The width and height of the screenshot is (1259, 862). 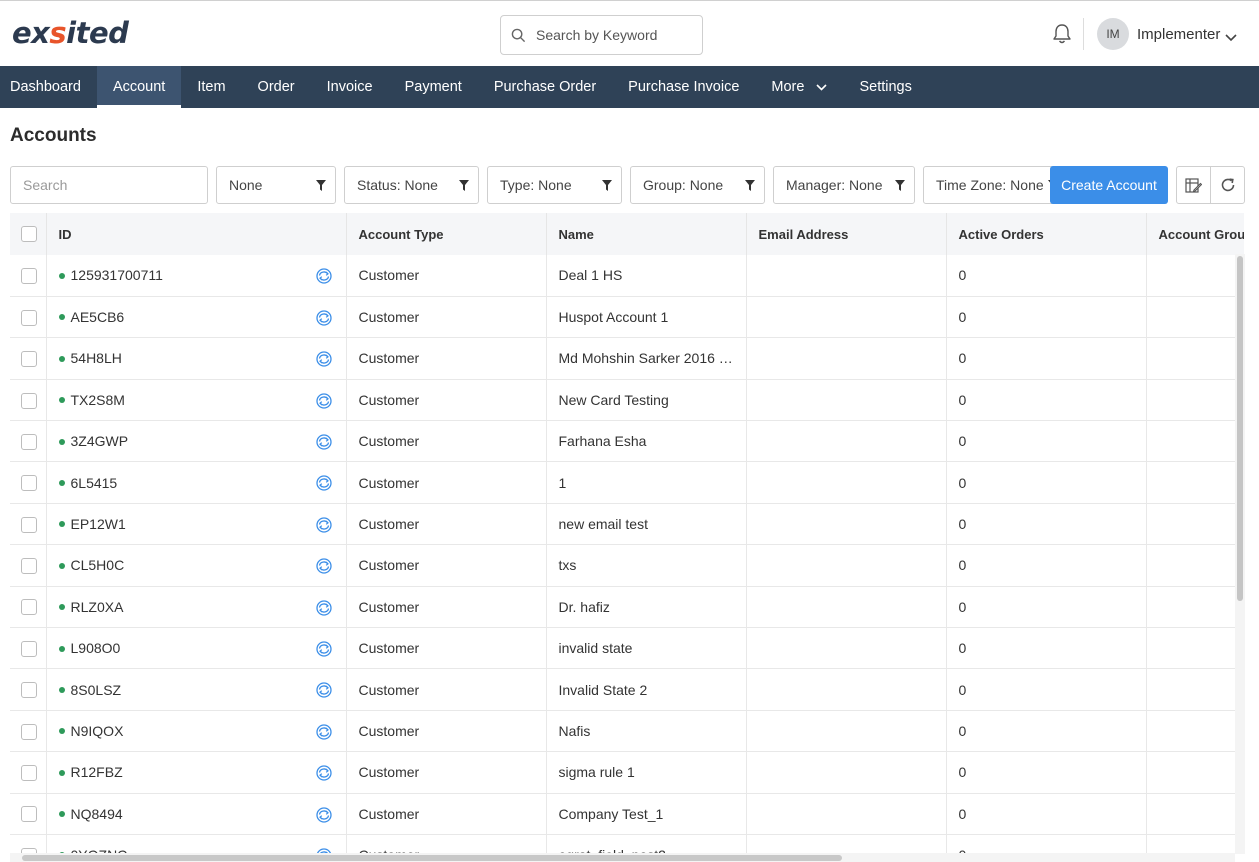 I want to click on row-name: Invalid State 2, so click(x=646, y=689).